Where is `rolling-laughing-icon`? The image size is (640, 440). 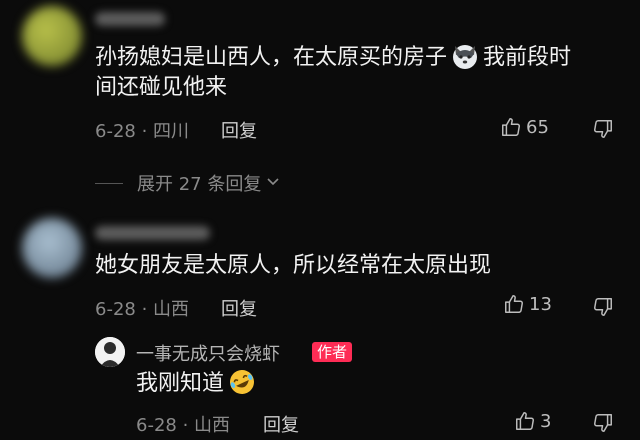 rolling-laughing-icon is located at coordinates (242, 387).